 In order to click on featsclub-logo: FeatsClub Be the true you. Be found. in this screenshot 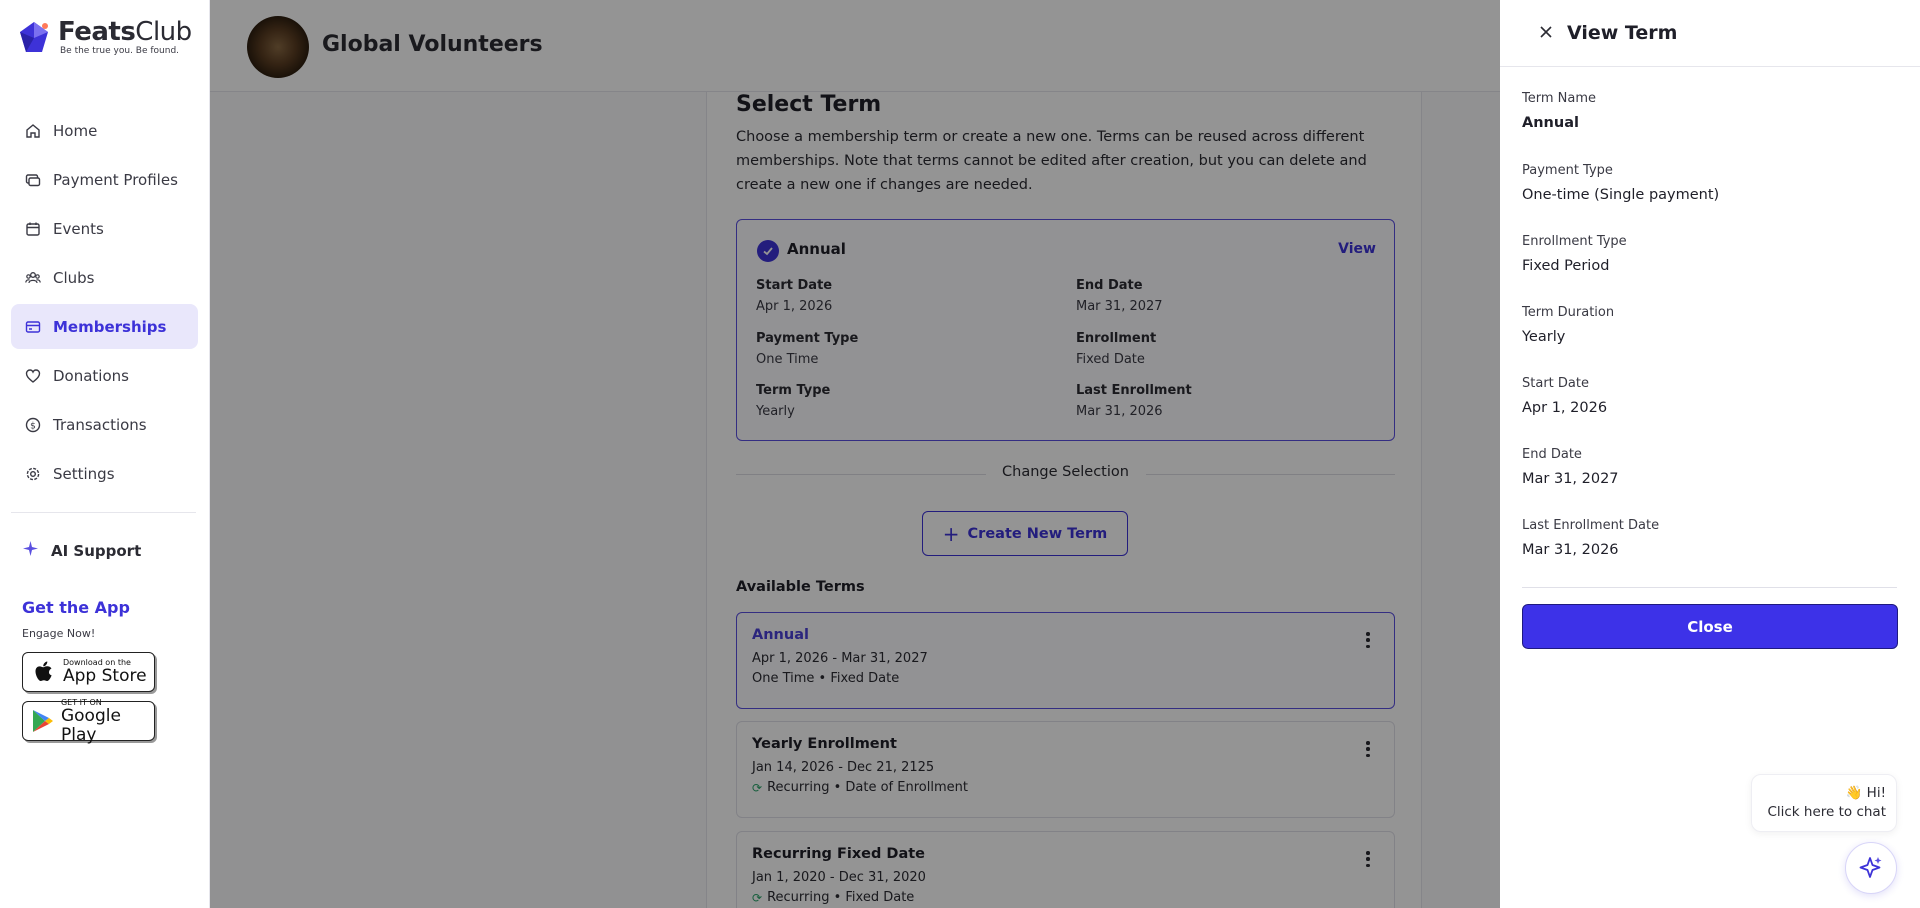, I will do `click(103, 38)`.